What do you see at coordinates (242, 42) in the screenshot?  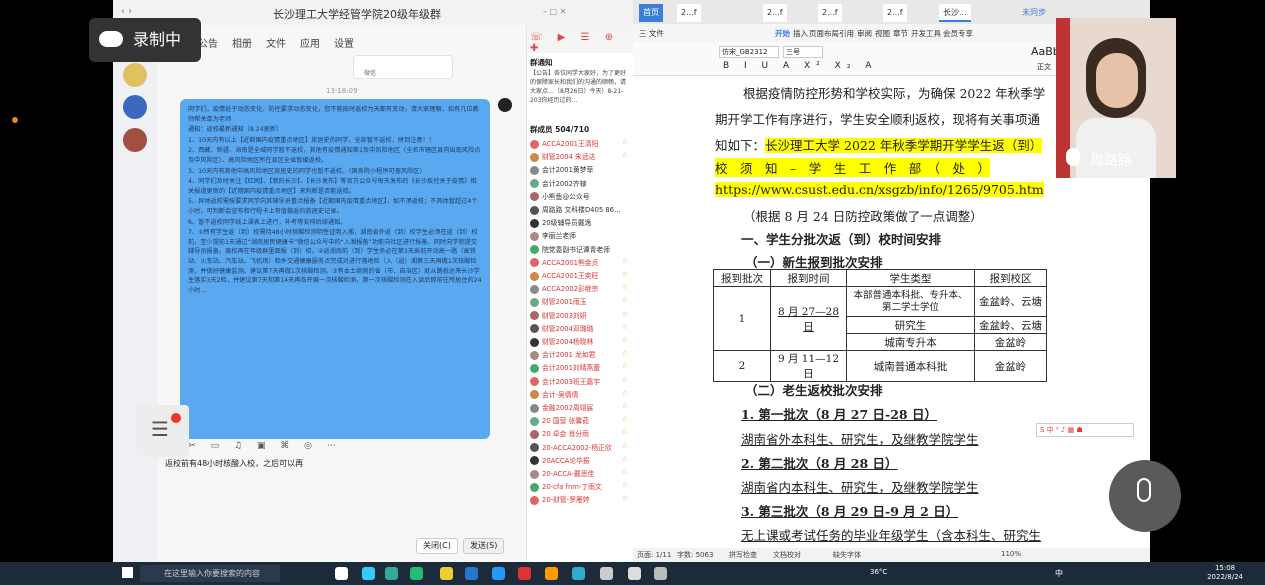 I see `menu-album: 相册` at bounding box center [242, 42].